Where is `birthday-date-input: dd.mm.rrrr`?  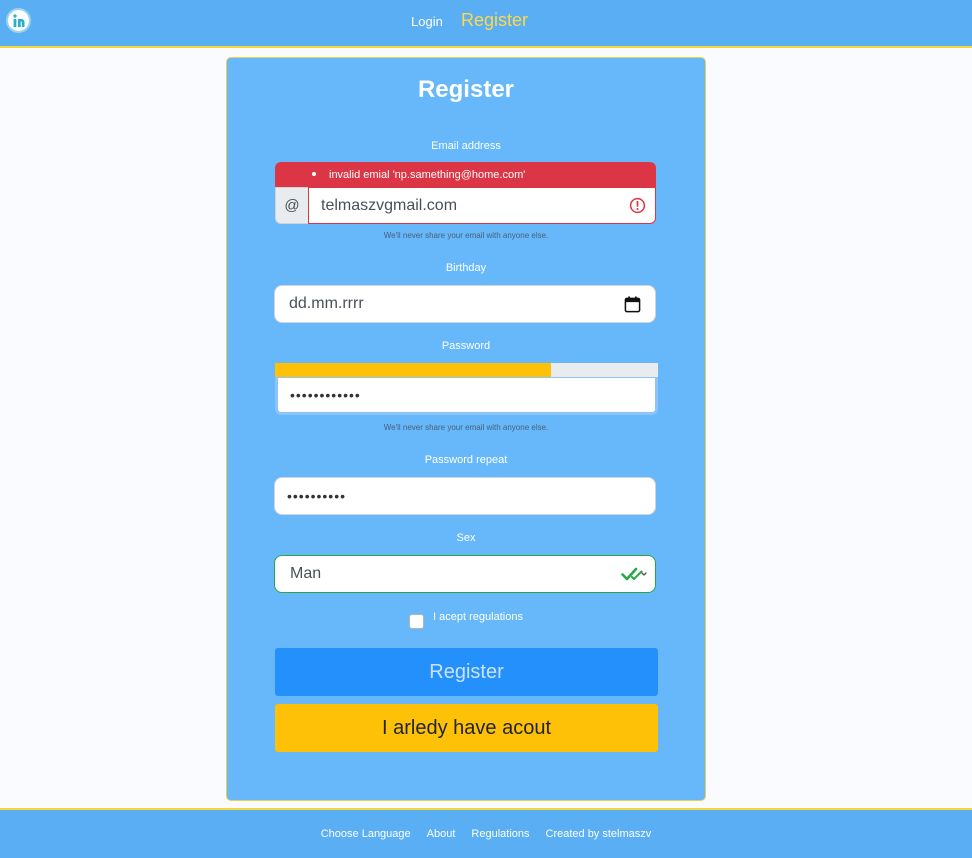 birthday-date-input: dd.mm.rrrr is located at coordinates (465, 304).